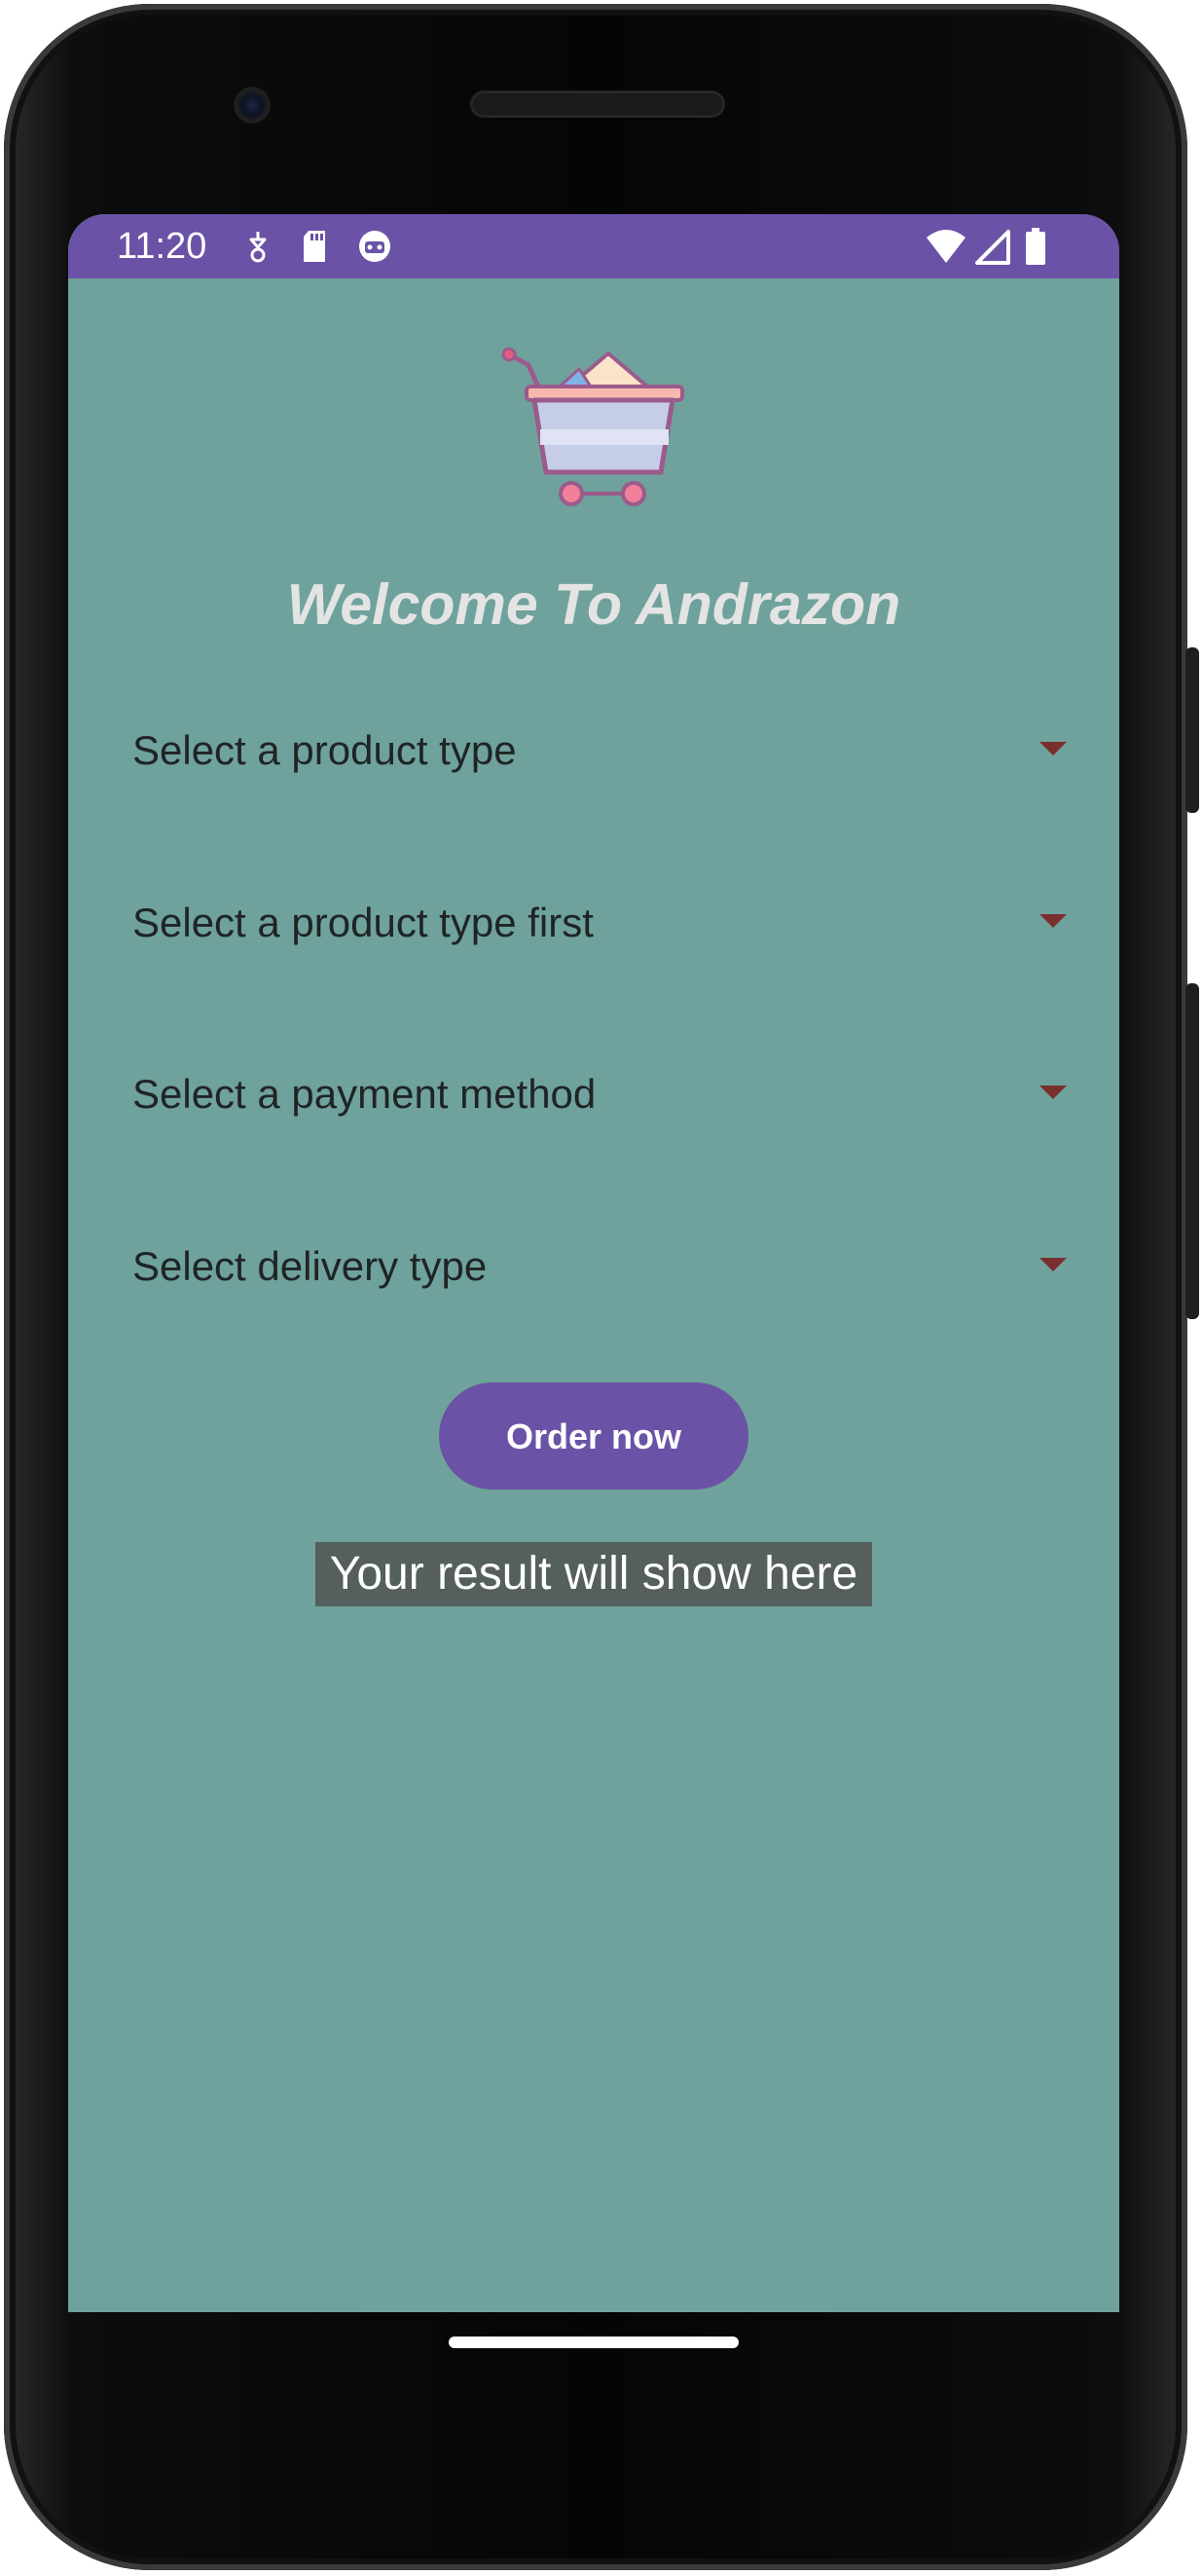  What do you see at coordinates (594, 2342) in the screenshot?
I see `home-indicator` at bounding box center [594, 2342].